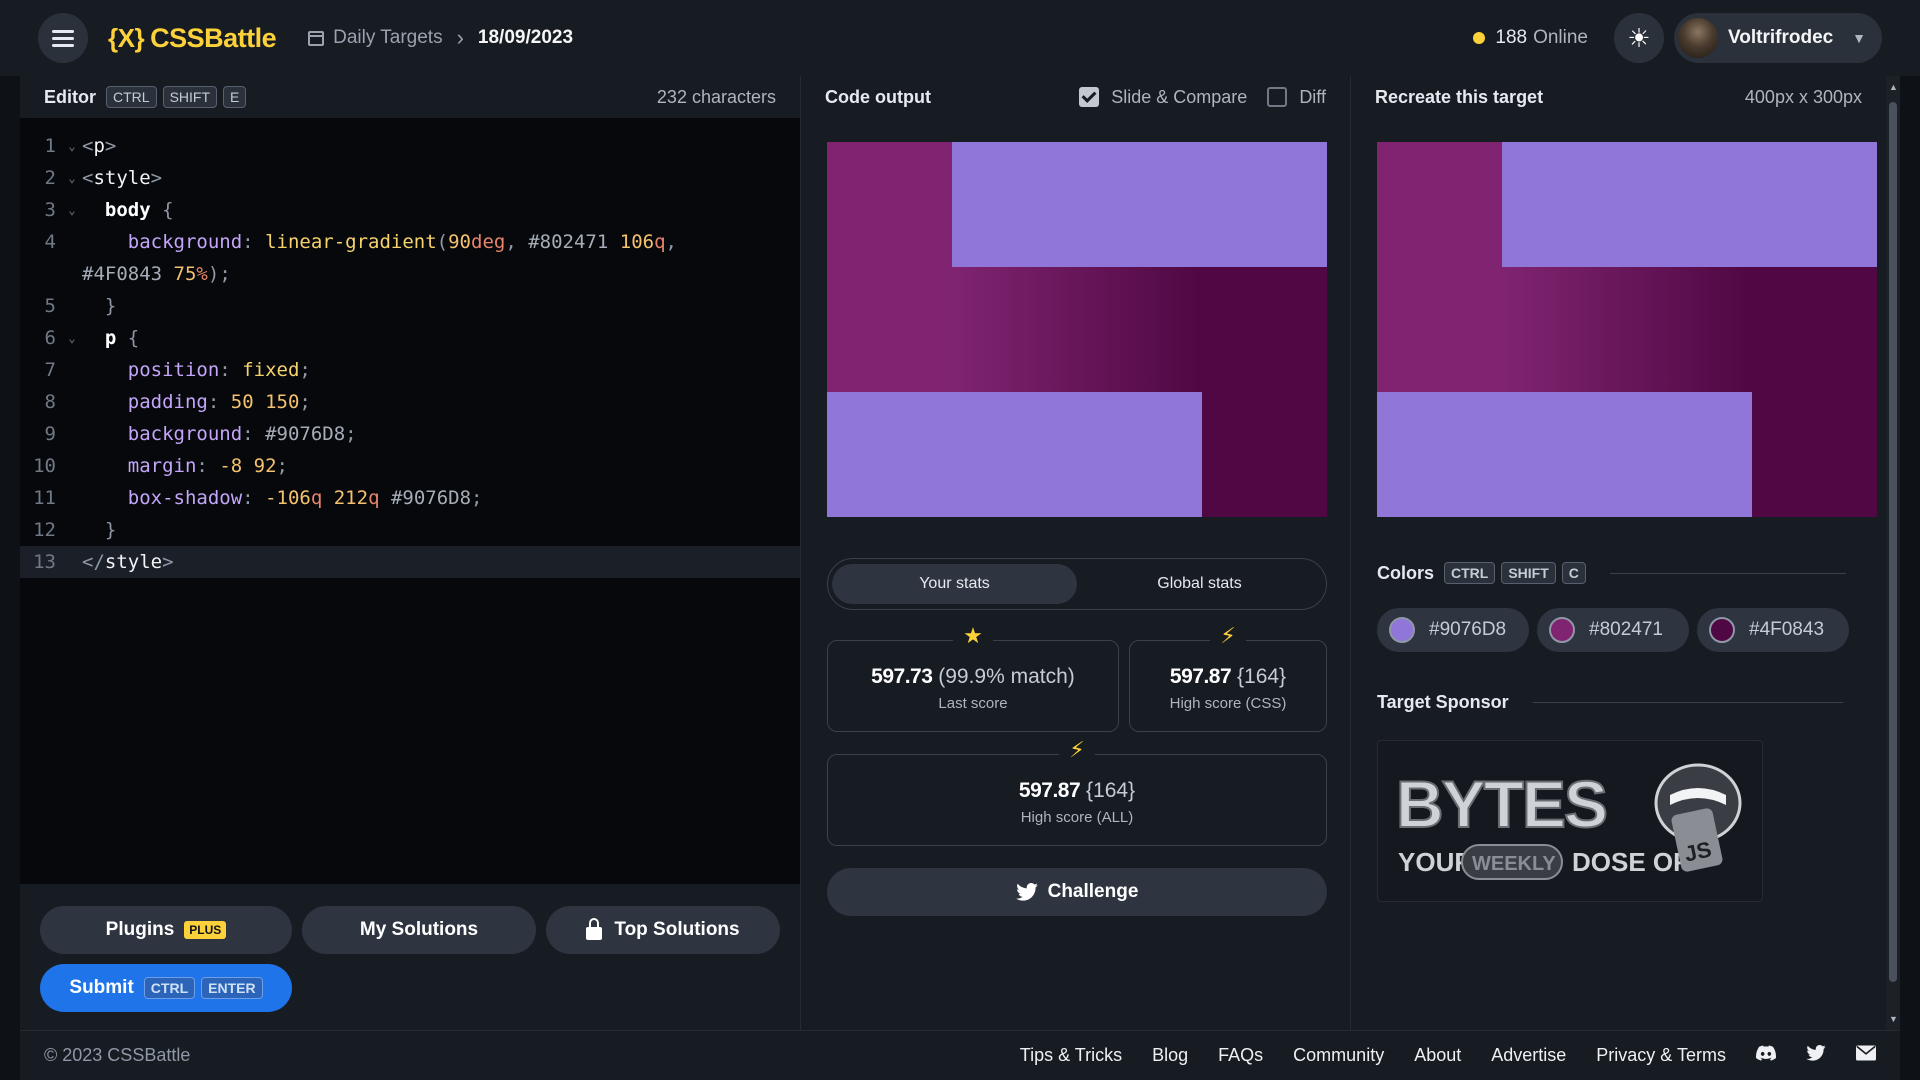 This screenshot has width=1920, height=1080. Describe the element at coordinates (1277, 97) in the screenshot. I see `checkbox-unchecked-icon` at that location.